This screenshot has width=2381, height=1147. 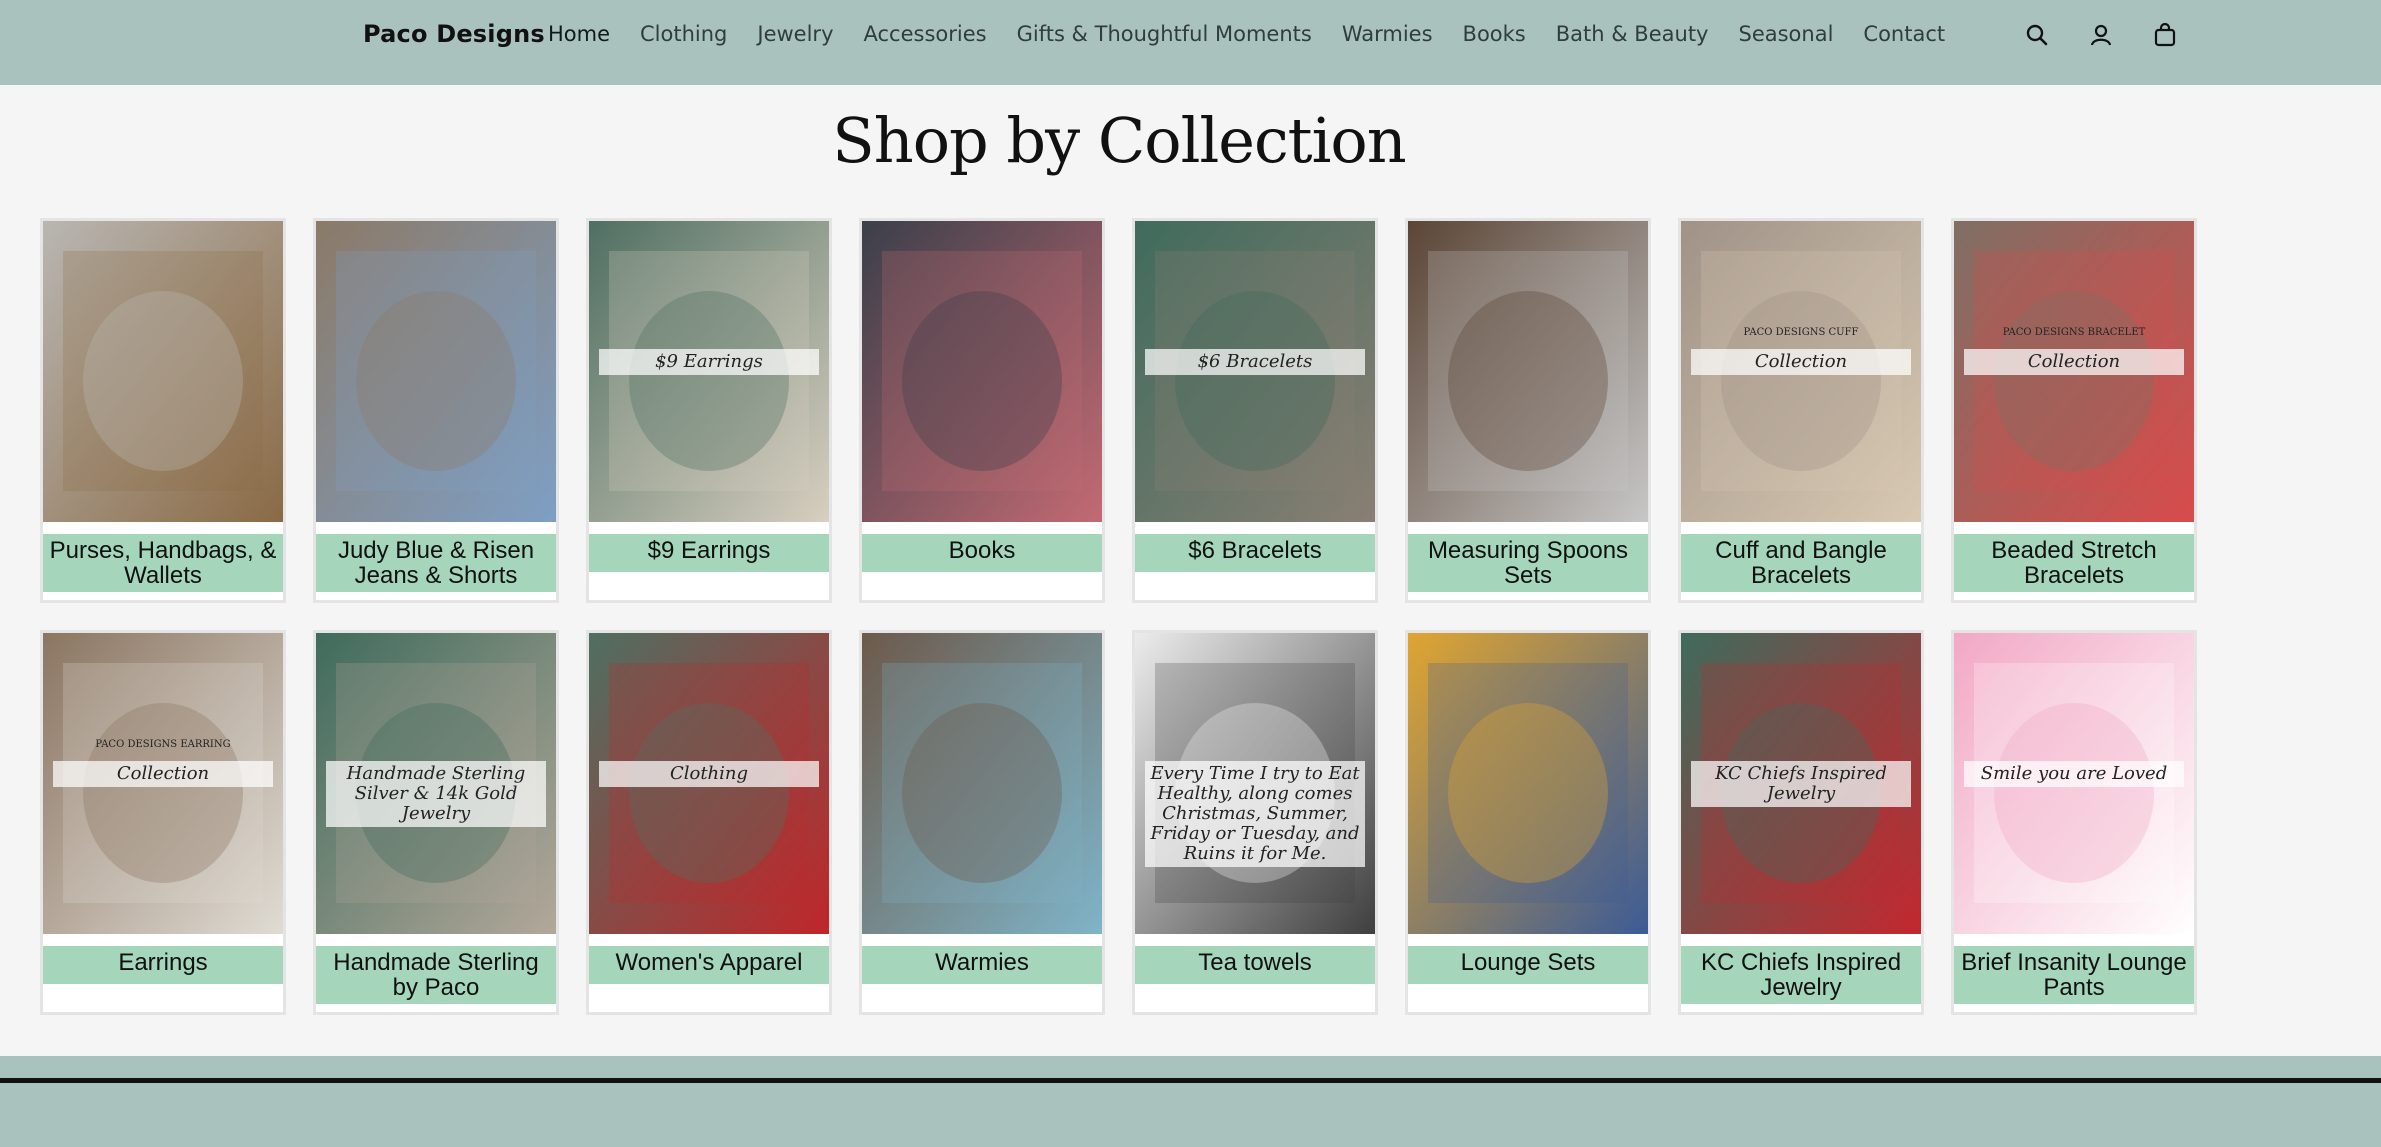 What do you see at coordinates (2074, 774) in the screenshot?
I see `collection-image-overlay-text: Smile you are Loved` at bounding box center [2074, 774].